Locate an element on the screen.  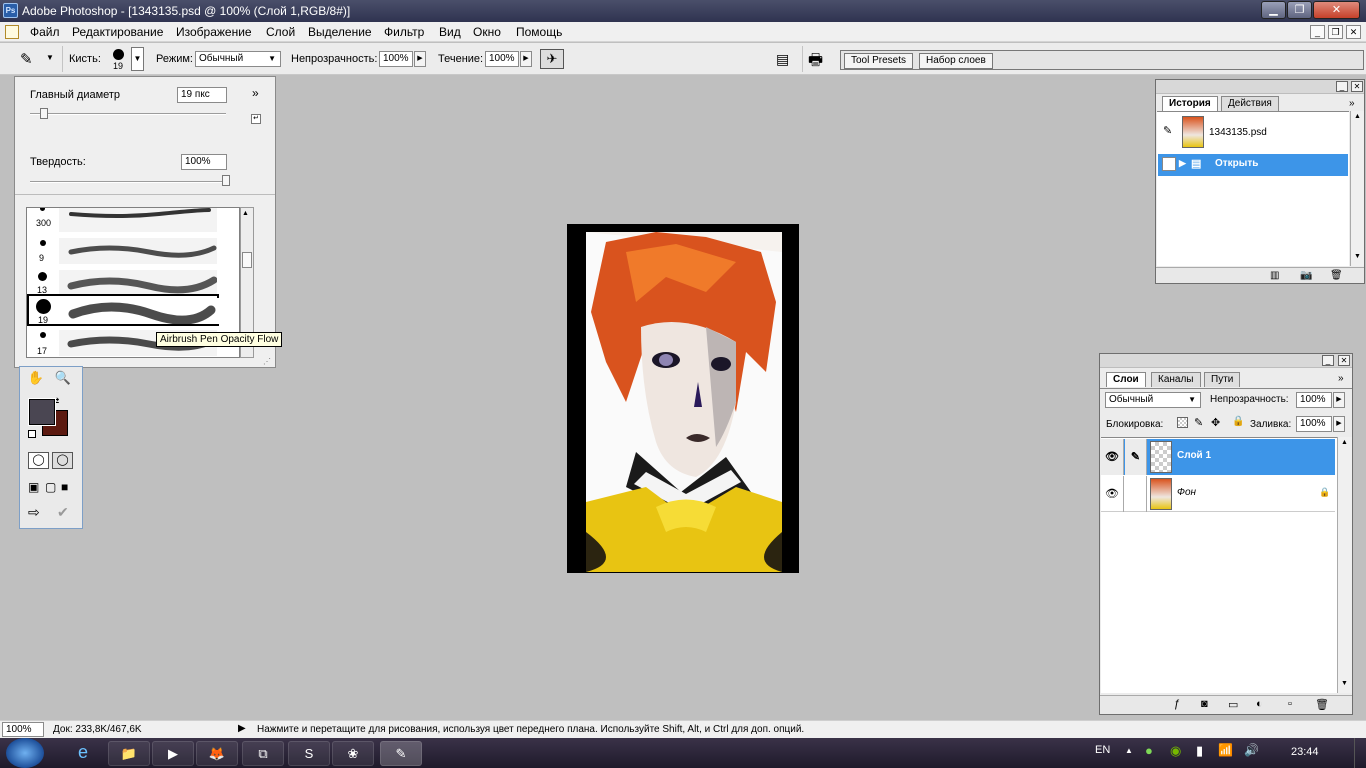
diameter-input: 19 пкс is located at coordinates (202, 95).